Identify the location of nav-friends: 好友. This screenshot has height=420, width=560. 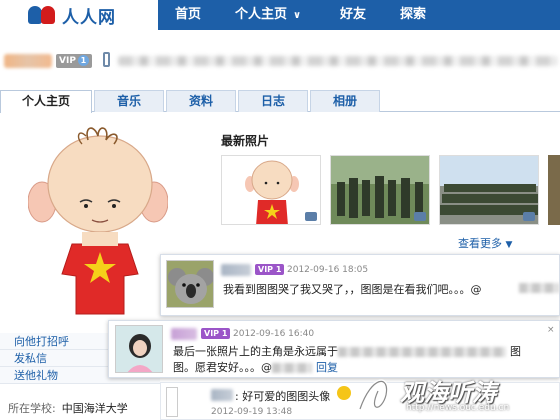
(353, 15).